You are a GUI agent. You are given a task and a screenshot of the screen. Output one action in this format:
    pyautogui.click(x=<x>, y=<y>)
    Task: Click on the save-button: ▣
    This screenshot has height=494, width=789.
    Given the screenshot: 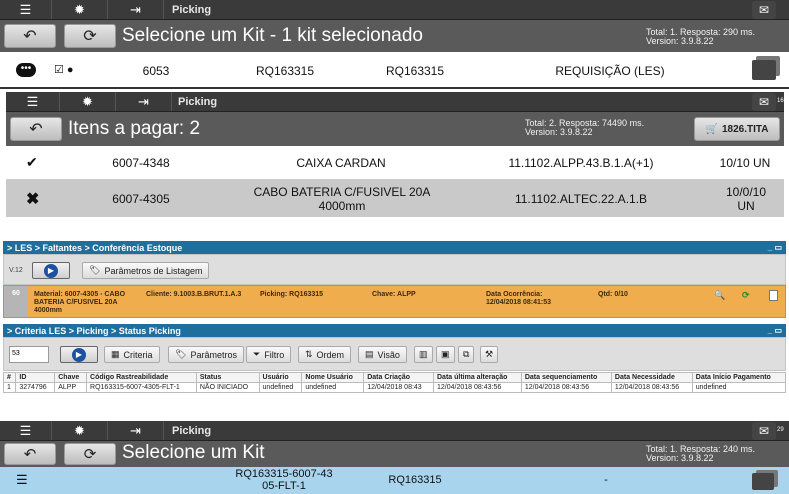 What is the action you would take?
    pyautogui.click(x=445, y=354)
    